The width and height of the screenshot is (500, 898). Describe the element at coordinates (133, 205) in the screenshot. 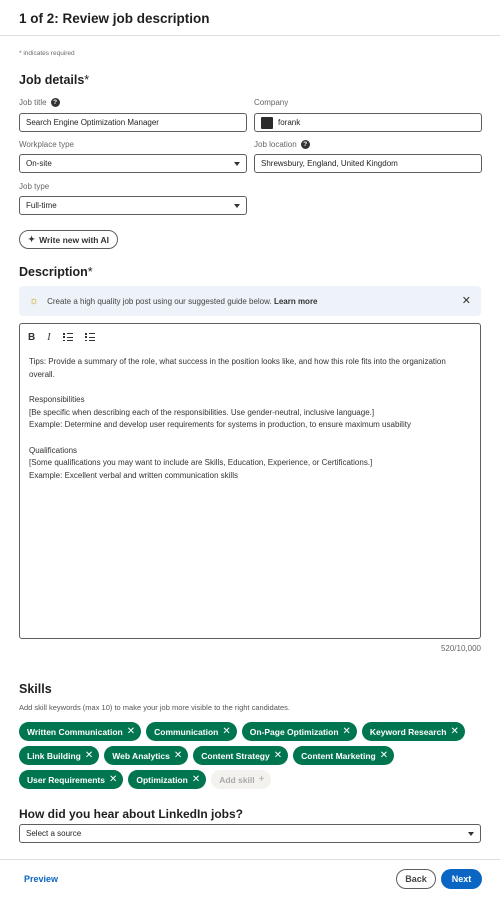

I see `job-type-select: Full-time` at that location.